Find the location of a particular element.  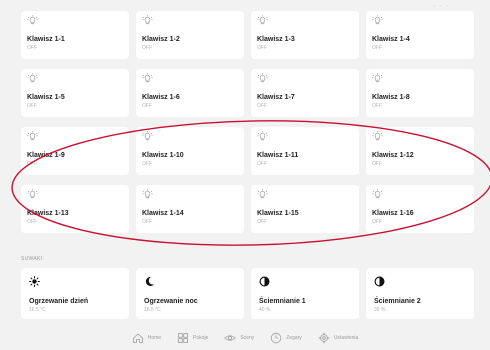

gear-icon is located at coordinates (324, 338).